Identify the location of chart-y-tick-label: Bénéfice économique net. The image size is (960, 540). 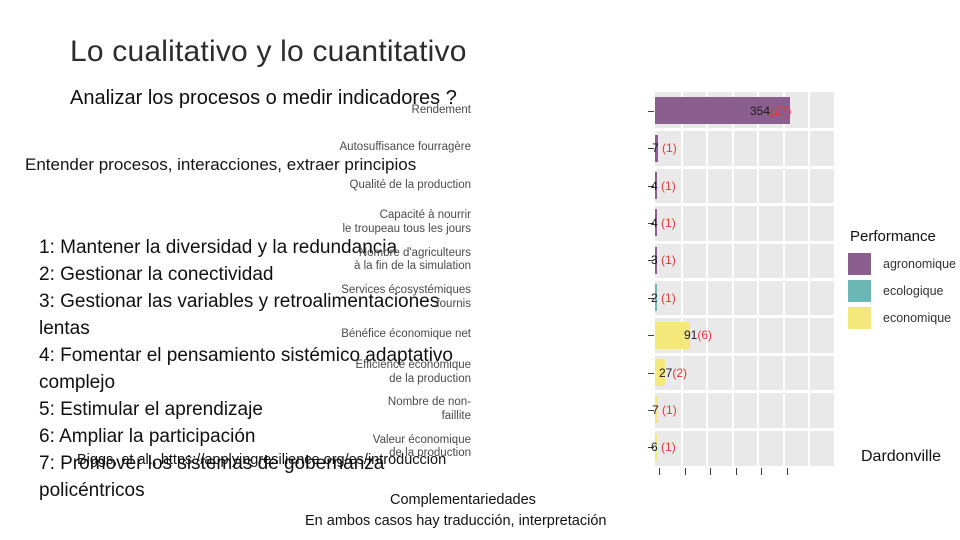
(406, 334).